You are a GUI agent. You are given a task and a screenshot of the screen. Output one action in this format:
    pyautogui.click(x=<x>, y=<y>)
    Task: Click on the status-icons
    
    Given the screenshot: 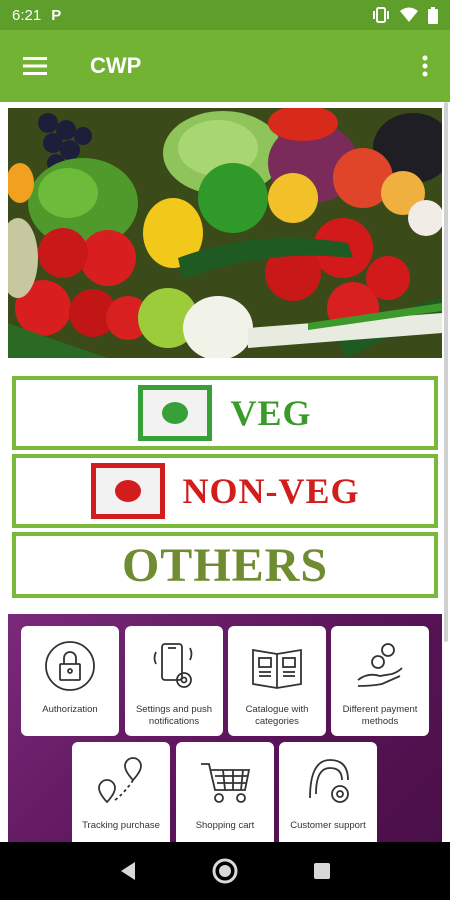 What is the action you would take?
    pyautogui.click(x=405, y=15)
    